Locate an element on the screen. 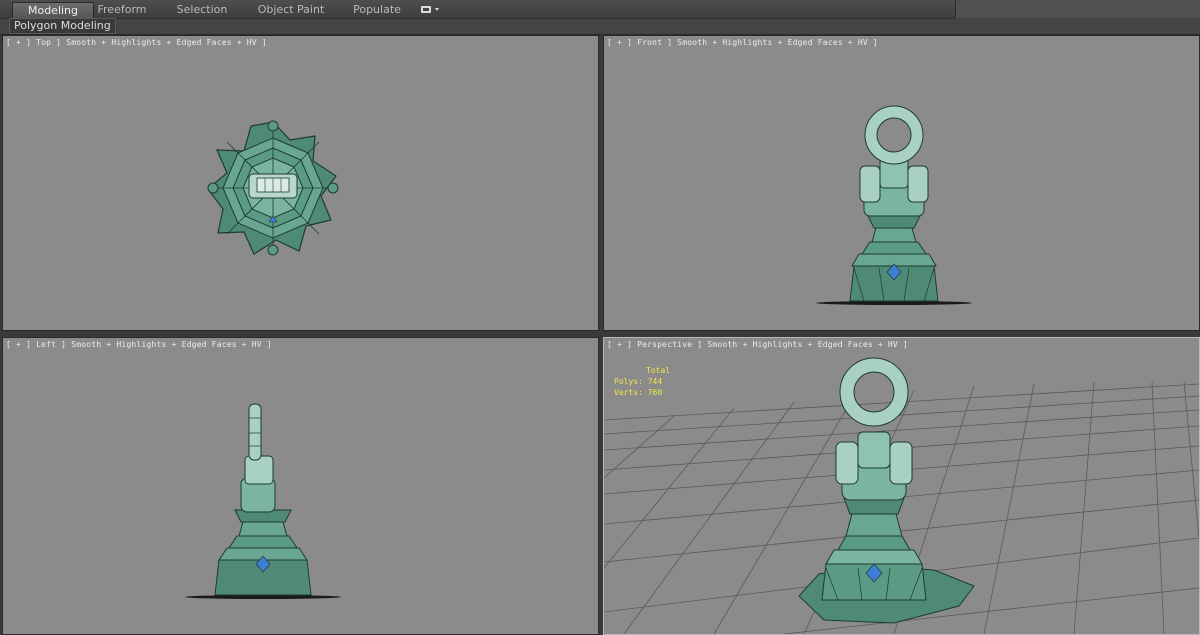 The height and width of the screenshot is (635, 1200). tab-populate: Populate is located at coordinates (377, 9).